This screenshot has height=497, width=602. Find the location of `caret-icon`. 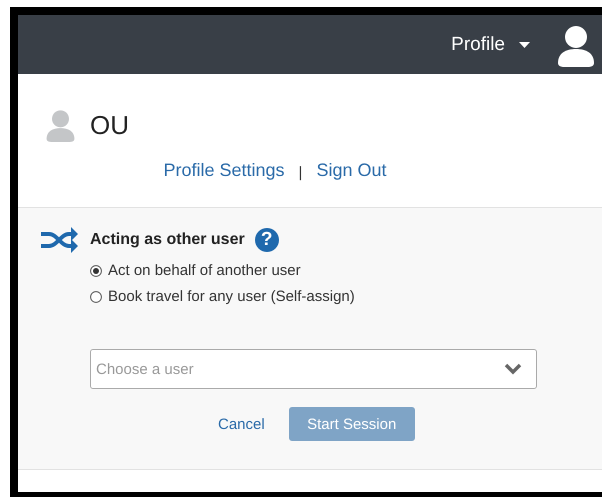

caret-icon is located at coordinates (524, 45).